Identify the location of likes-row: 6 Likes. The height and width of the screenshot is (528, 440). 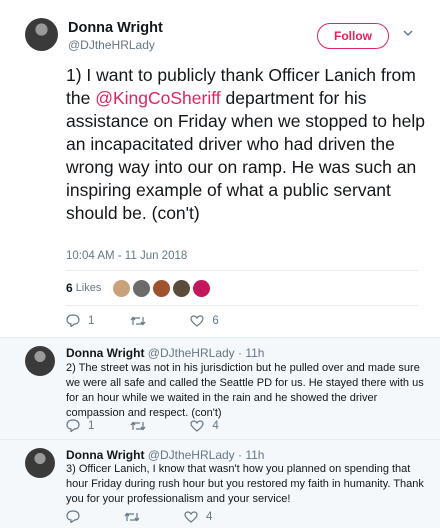
(139, 288).